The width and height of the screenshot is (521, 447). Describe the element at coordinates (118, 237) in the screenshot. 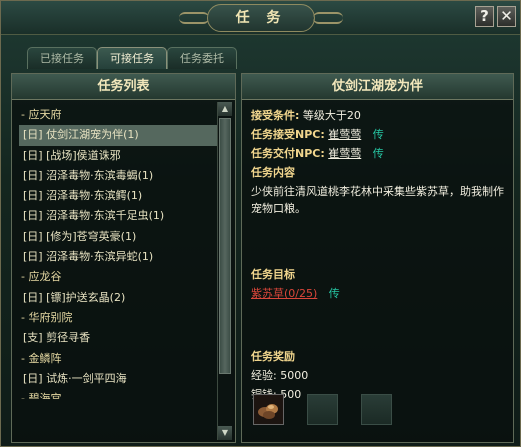

I see `quest-list-item: [日] [修为]苍穹英豪(1)` at that location.